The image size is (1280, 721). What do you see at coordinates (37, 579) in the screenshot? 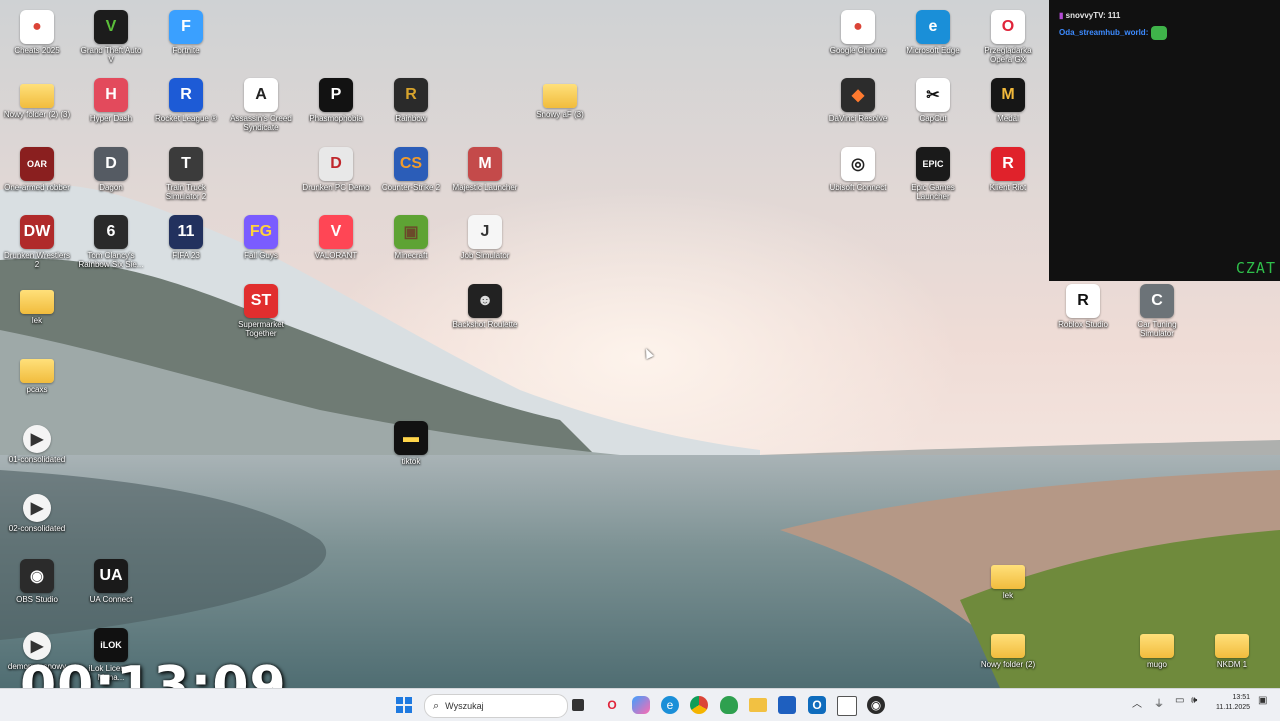
I see `desktop-icon: ◉ OBS Studio` at bounding box center [37, 579].